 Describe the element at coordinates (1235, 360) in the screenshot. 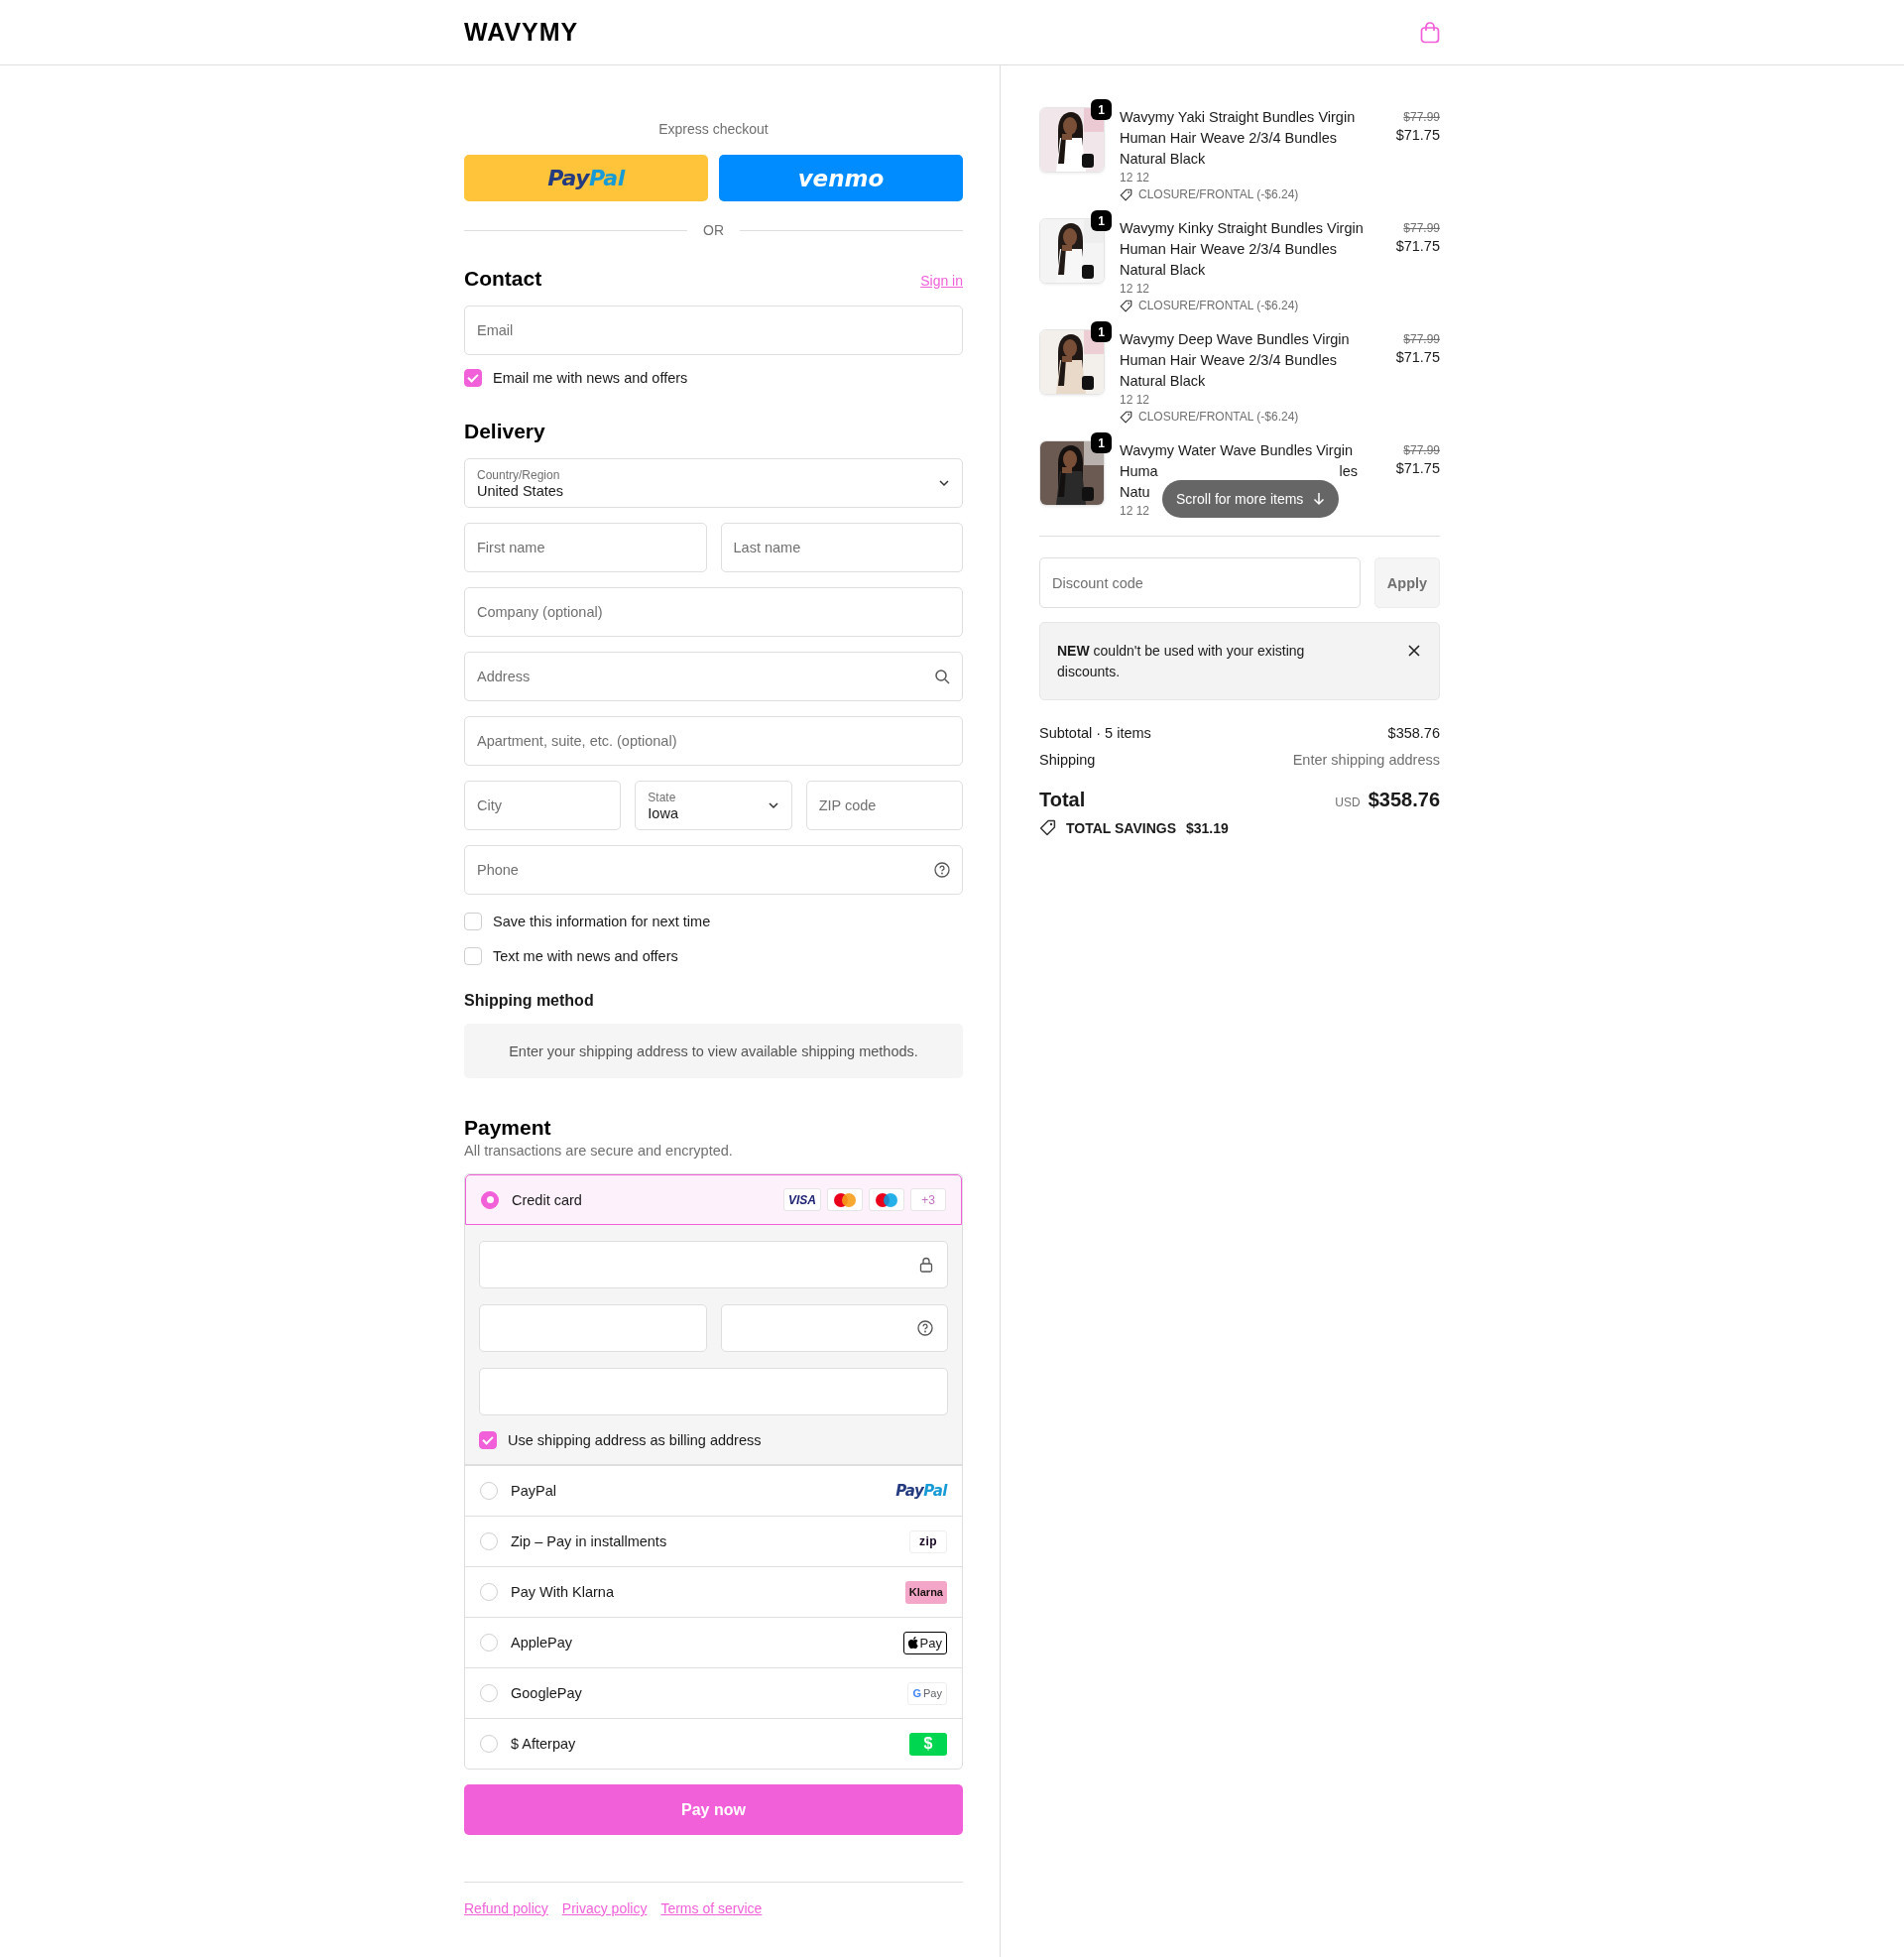

I see `product-title: Wavymy Deep Wave Bundles Virgin Human Hair Weave 2/3/4 Bundles Natural Black` at that location.